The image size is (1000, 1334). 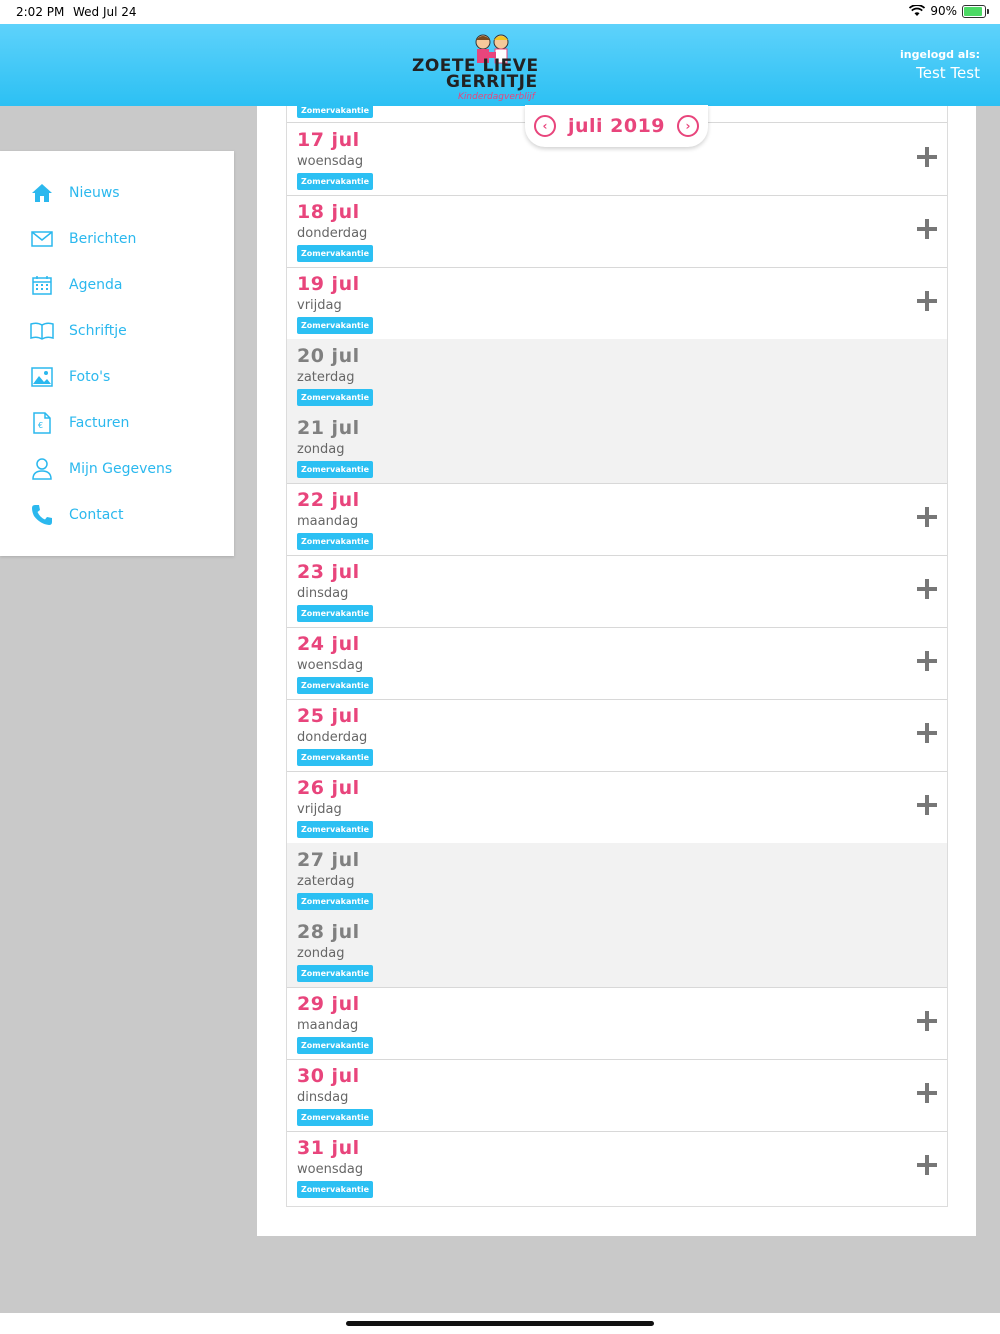 I want to click on battery-percent: 90%, so click(x=943, y=11).